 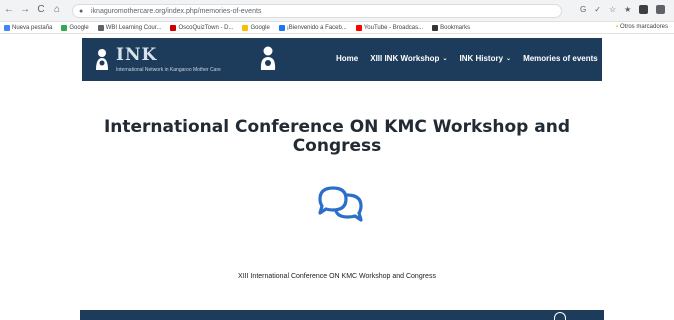 What do you see at coordinates (583, 9) in the screenshot?
I see `share-icon: G` at bounding box center [583, 9].